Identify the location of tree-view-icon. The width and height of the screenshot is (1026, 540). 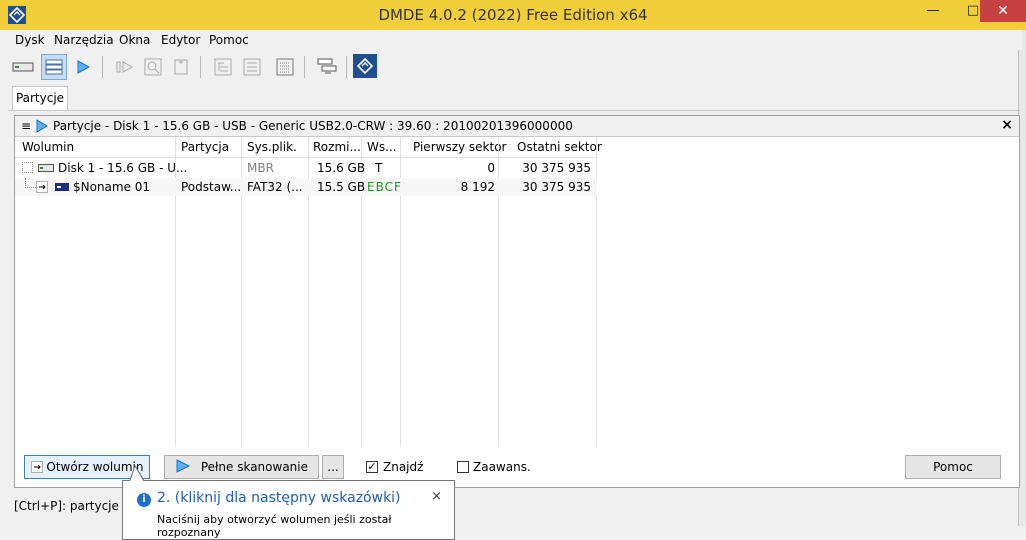
(223, 67).